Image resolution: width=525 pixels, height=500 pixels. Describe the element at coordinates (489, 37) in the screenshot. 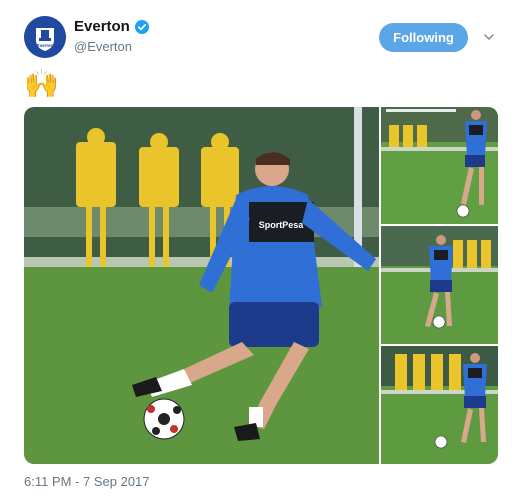

I see `chevron-down-icon` at that location.